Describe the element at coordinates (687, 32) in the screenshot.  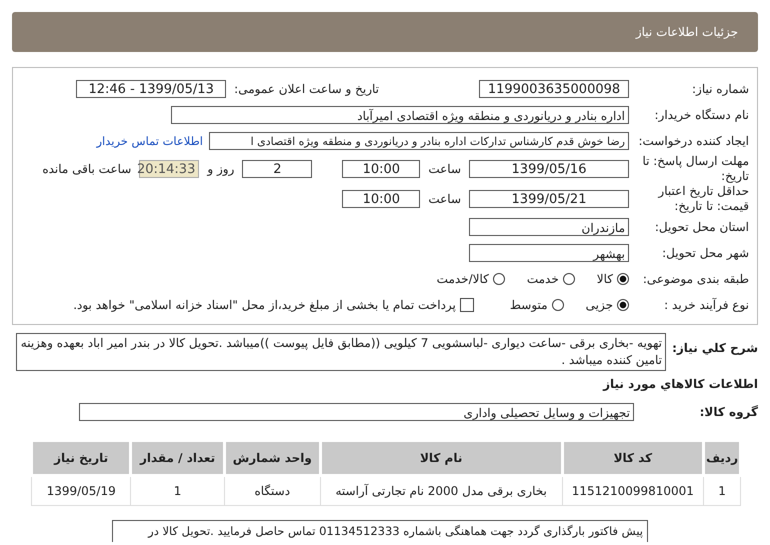
I see `page-title: جزئیات اطلاعات نیاز` at that location.